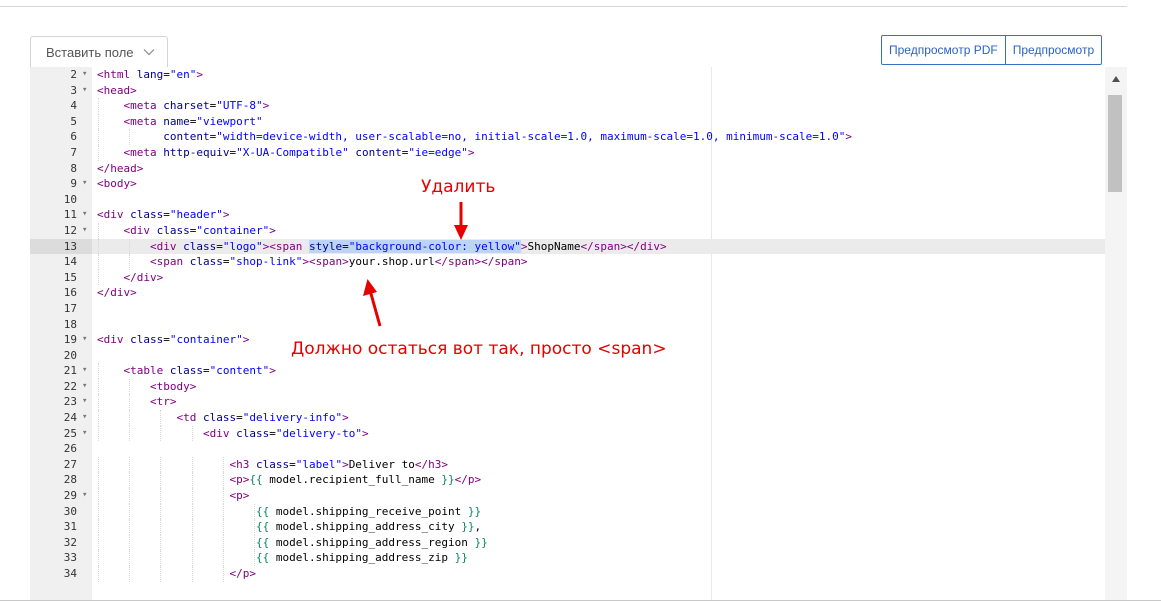 The width and height of the screenshot is (1161, 601). I want to click on insert-field-dropdown: Вставить поле, so click(99, 51).